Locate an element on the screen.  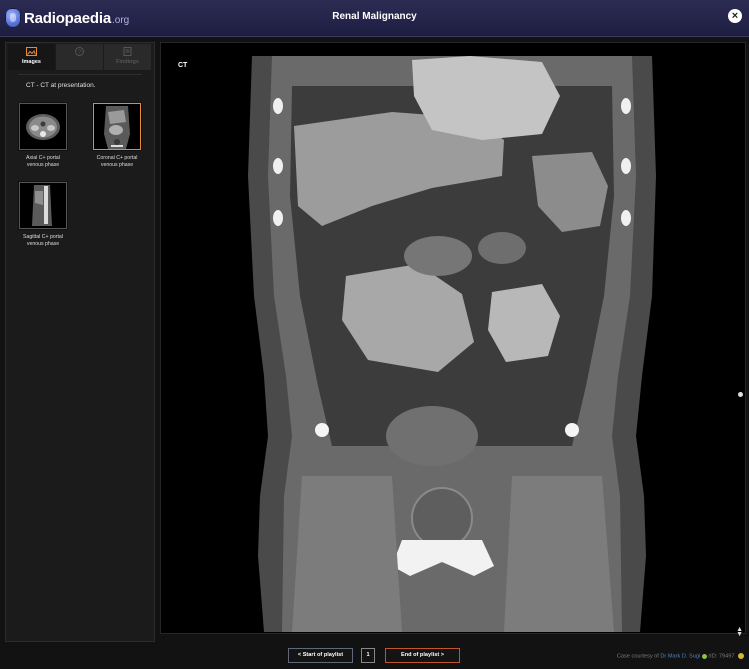
modality-label: CT is located at coordinates (183, 65).